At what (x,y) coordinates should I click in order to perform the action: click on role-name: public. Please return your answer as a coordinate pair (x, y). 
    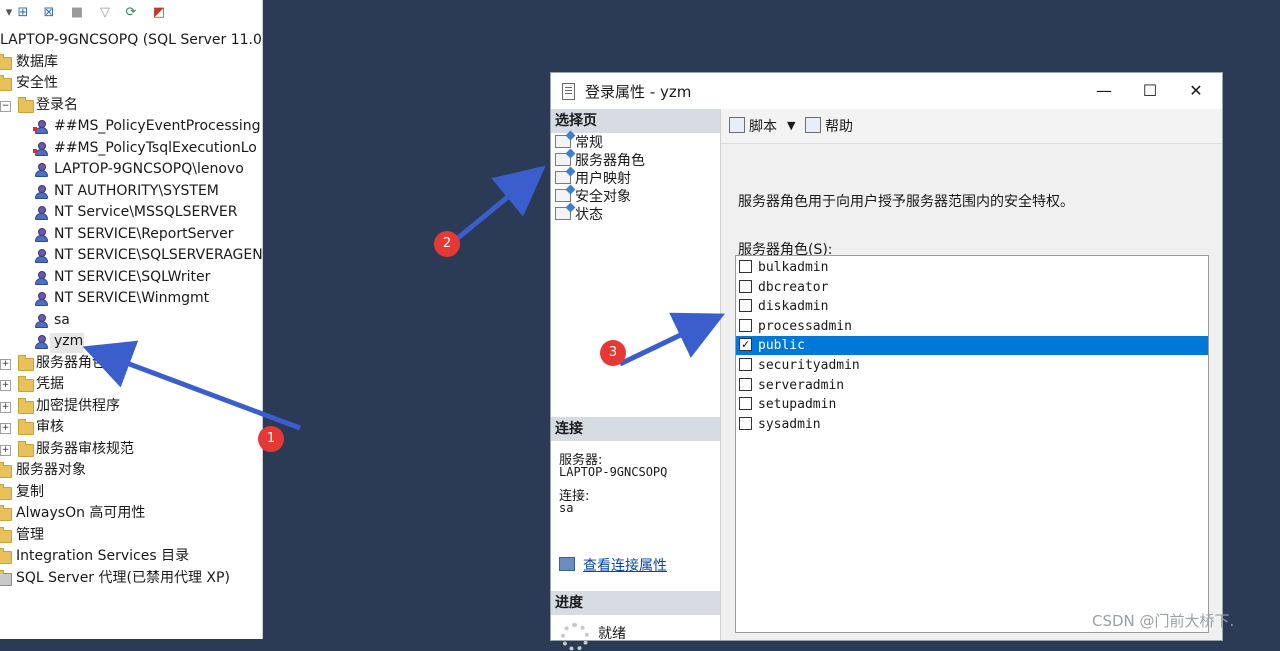
    Looking at the image, I should click on (781, 346).